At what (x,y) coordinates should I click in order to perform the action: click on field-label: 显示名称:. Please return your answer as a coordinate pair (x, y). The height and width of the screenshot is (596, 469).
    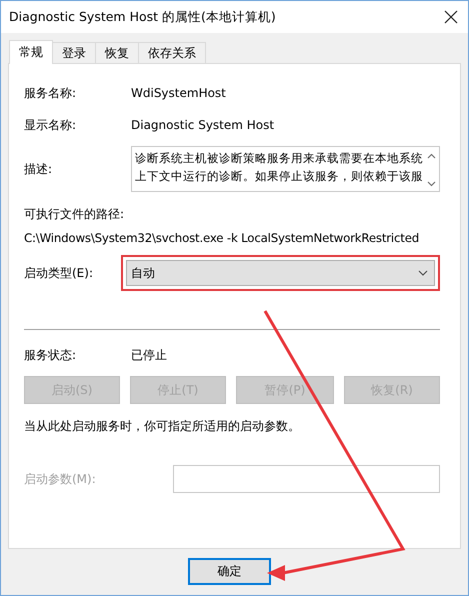
    Looking at the image, I should click on (51, 125).